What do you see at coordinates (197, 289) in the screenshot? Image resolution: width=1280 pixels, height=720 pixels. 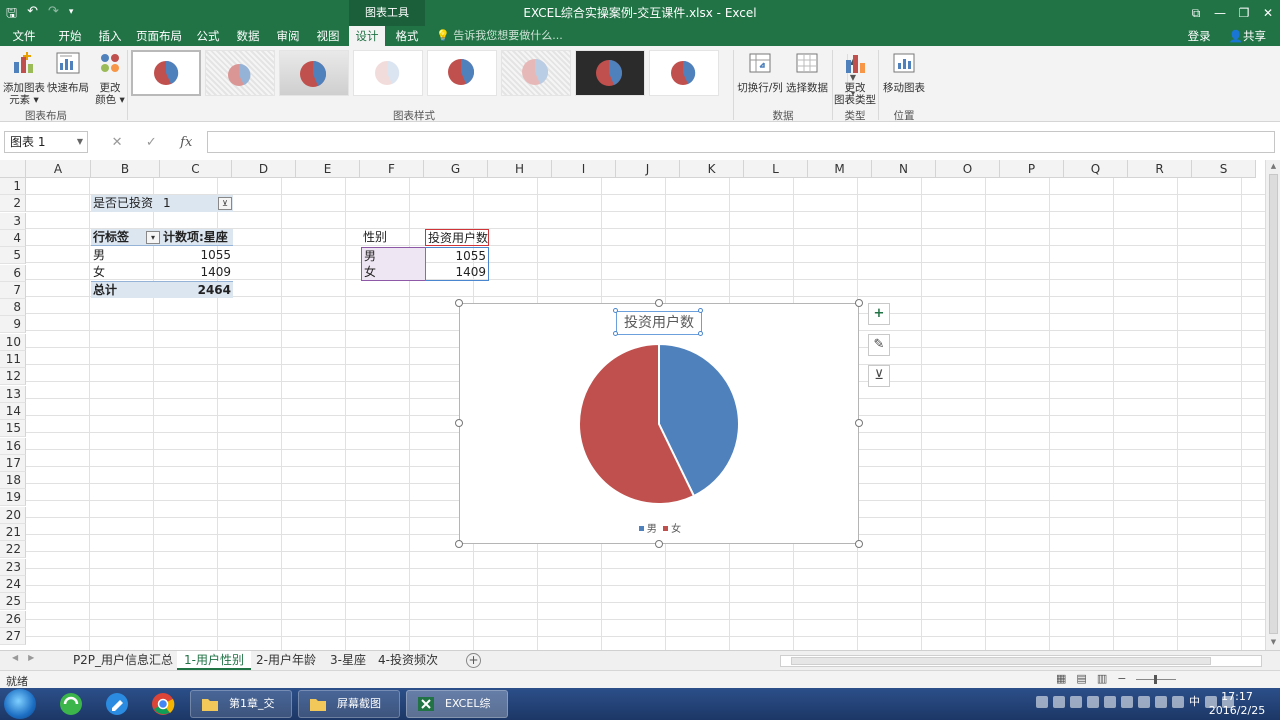 I see `pivot-total-value: 2464` at bounding box center [197, 289].